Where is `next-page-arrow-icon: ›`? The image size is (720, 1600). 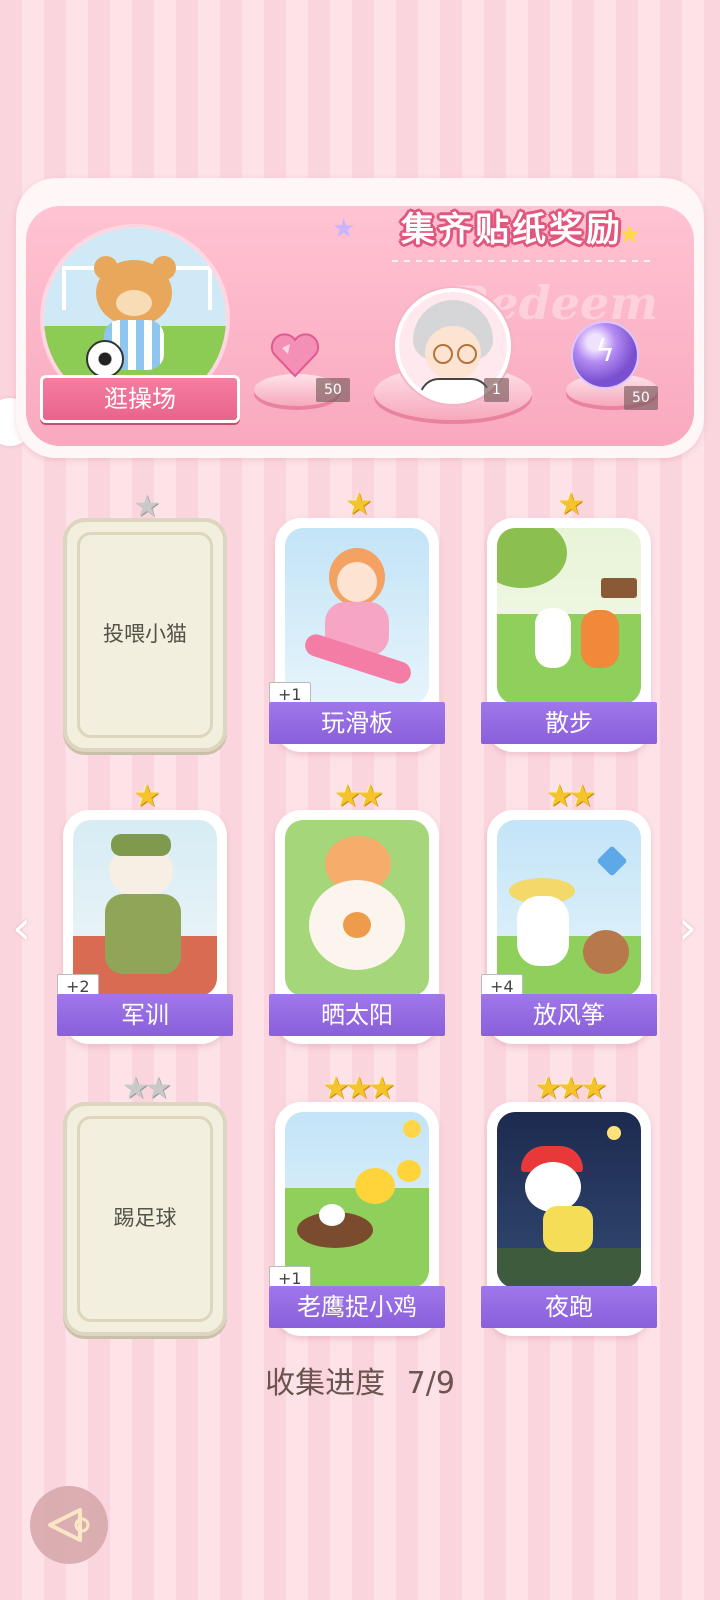
next-page-arrow-icon: › is located at coordinates (687, 928).